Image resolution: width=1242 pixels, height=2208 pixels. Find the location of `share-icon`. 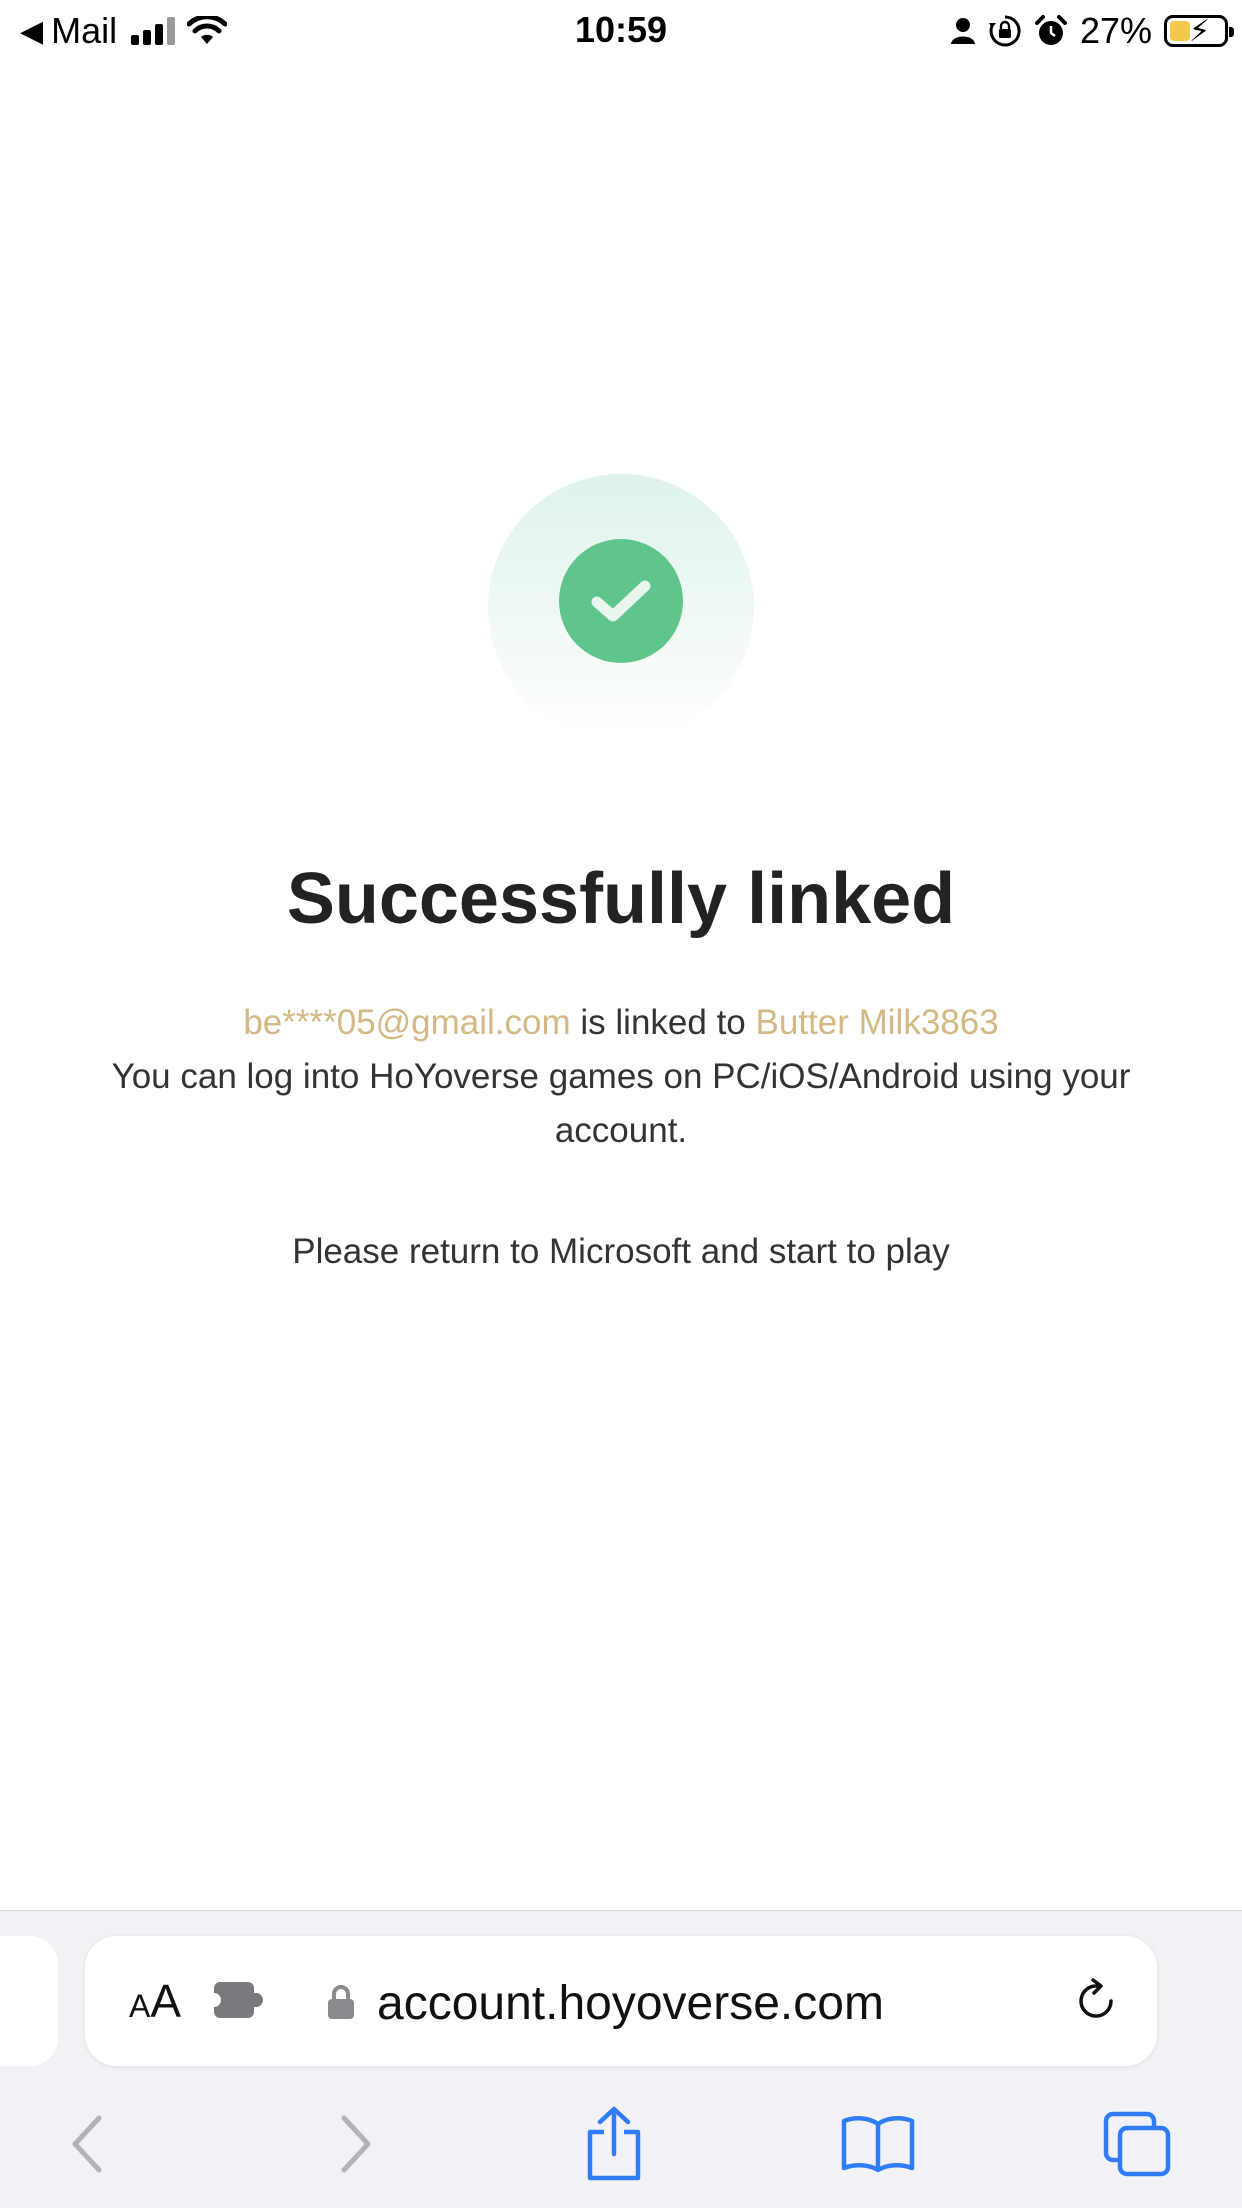

share-icon is located at coordinates (614, 2143).